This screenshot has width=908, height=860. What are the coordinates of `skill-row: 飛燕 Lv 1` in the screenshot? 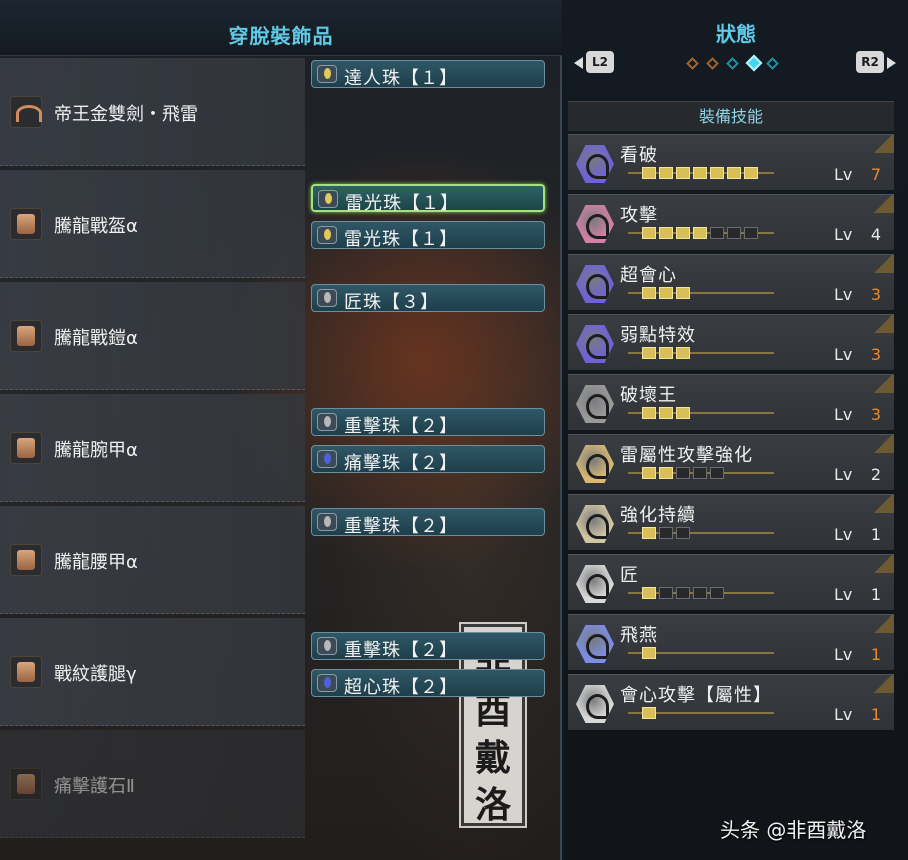 It's located at (731, 642).